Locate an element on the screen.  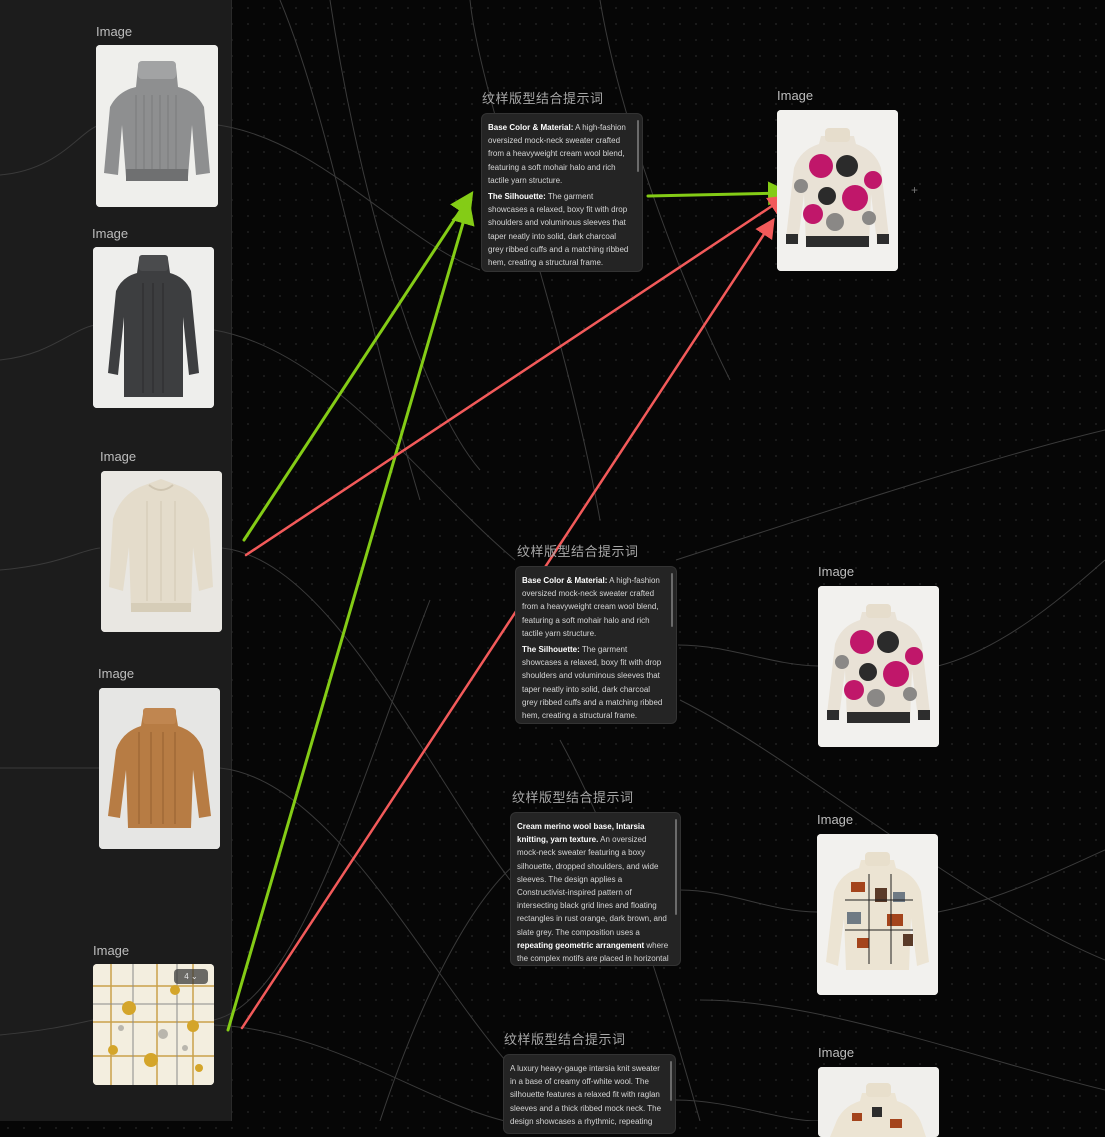
camel-chunky-knit-sweater-image is located at coordinates (159, 768).